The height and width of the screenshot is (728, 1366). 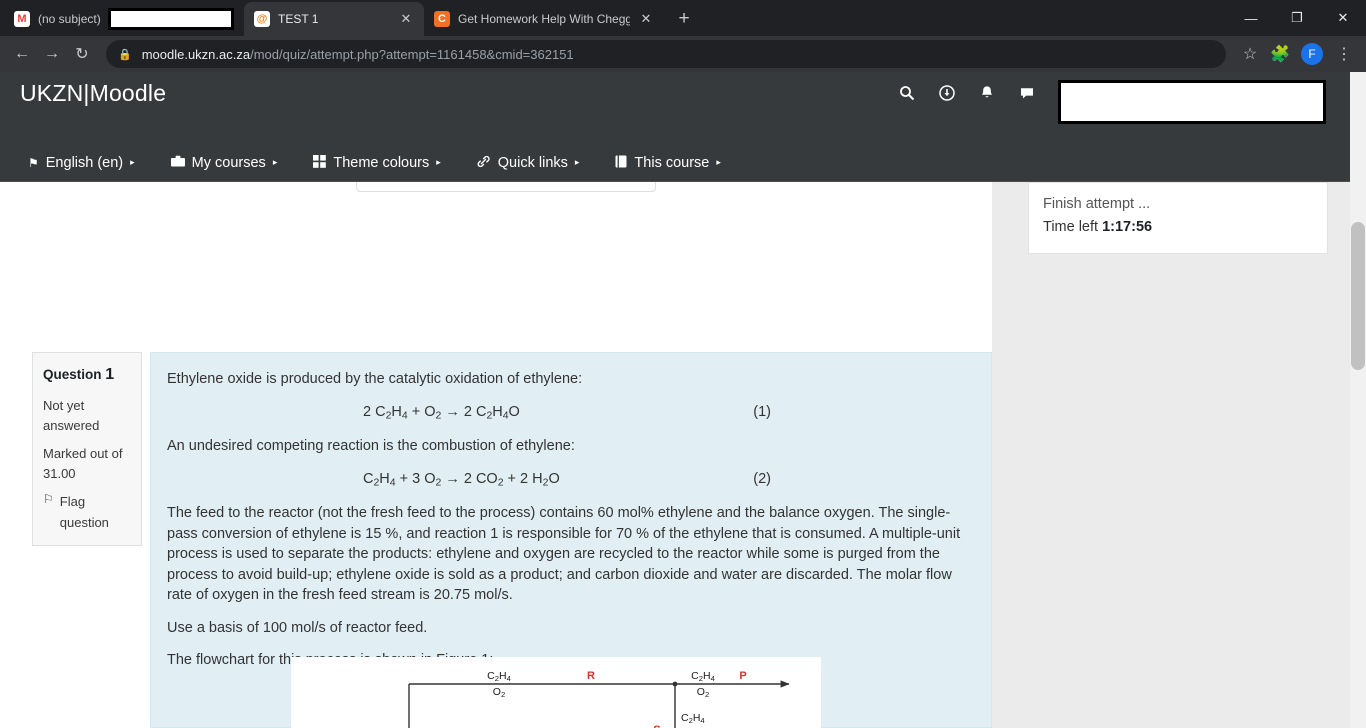 I want to click on flowchart-svg: Reactor Separator, so click(x=599, y=699).